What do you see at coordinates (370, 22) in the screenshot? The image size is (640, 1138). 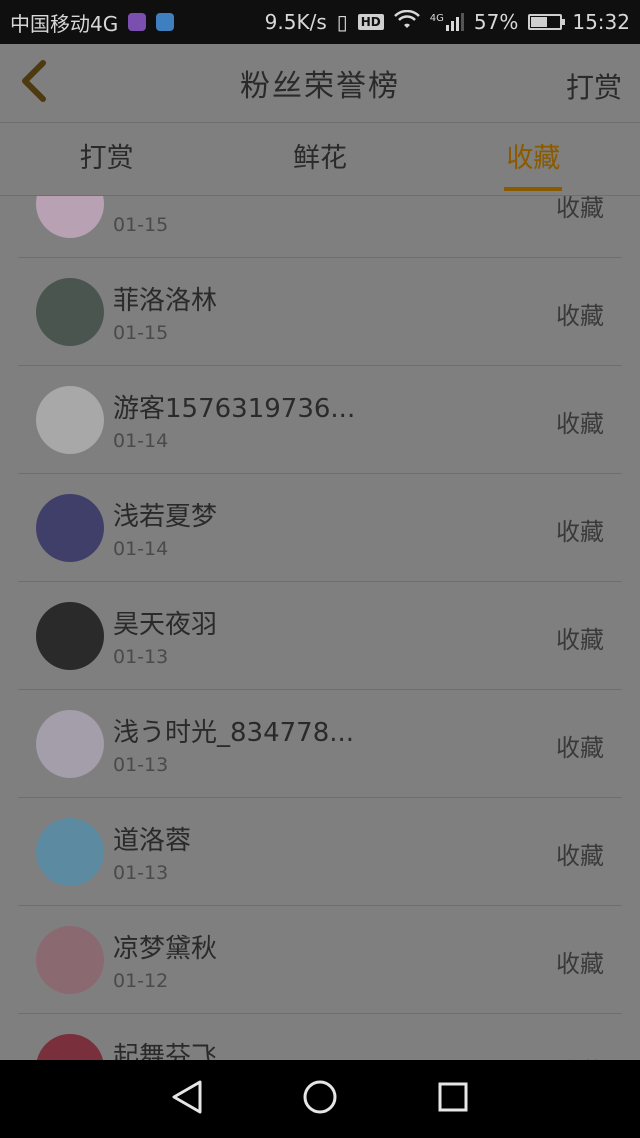 I see `hd-icon: HD` at bounding box center [370, 22].